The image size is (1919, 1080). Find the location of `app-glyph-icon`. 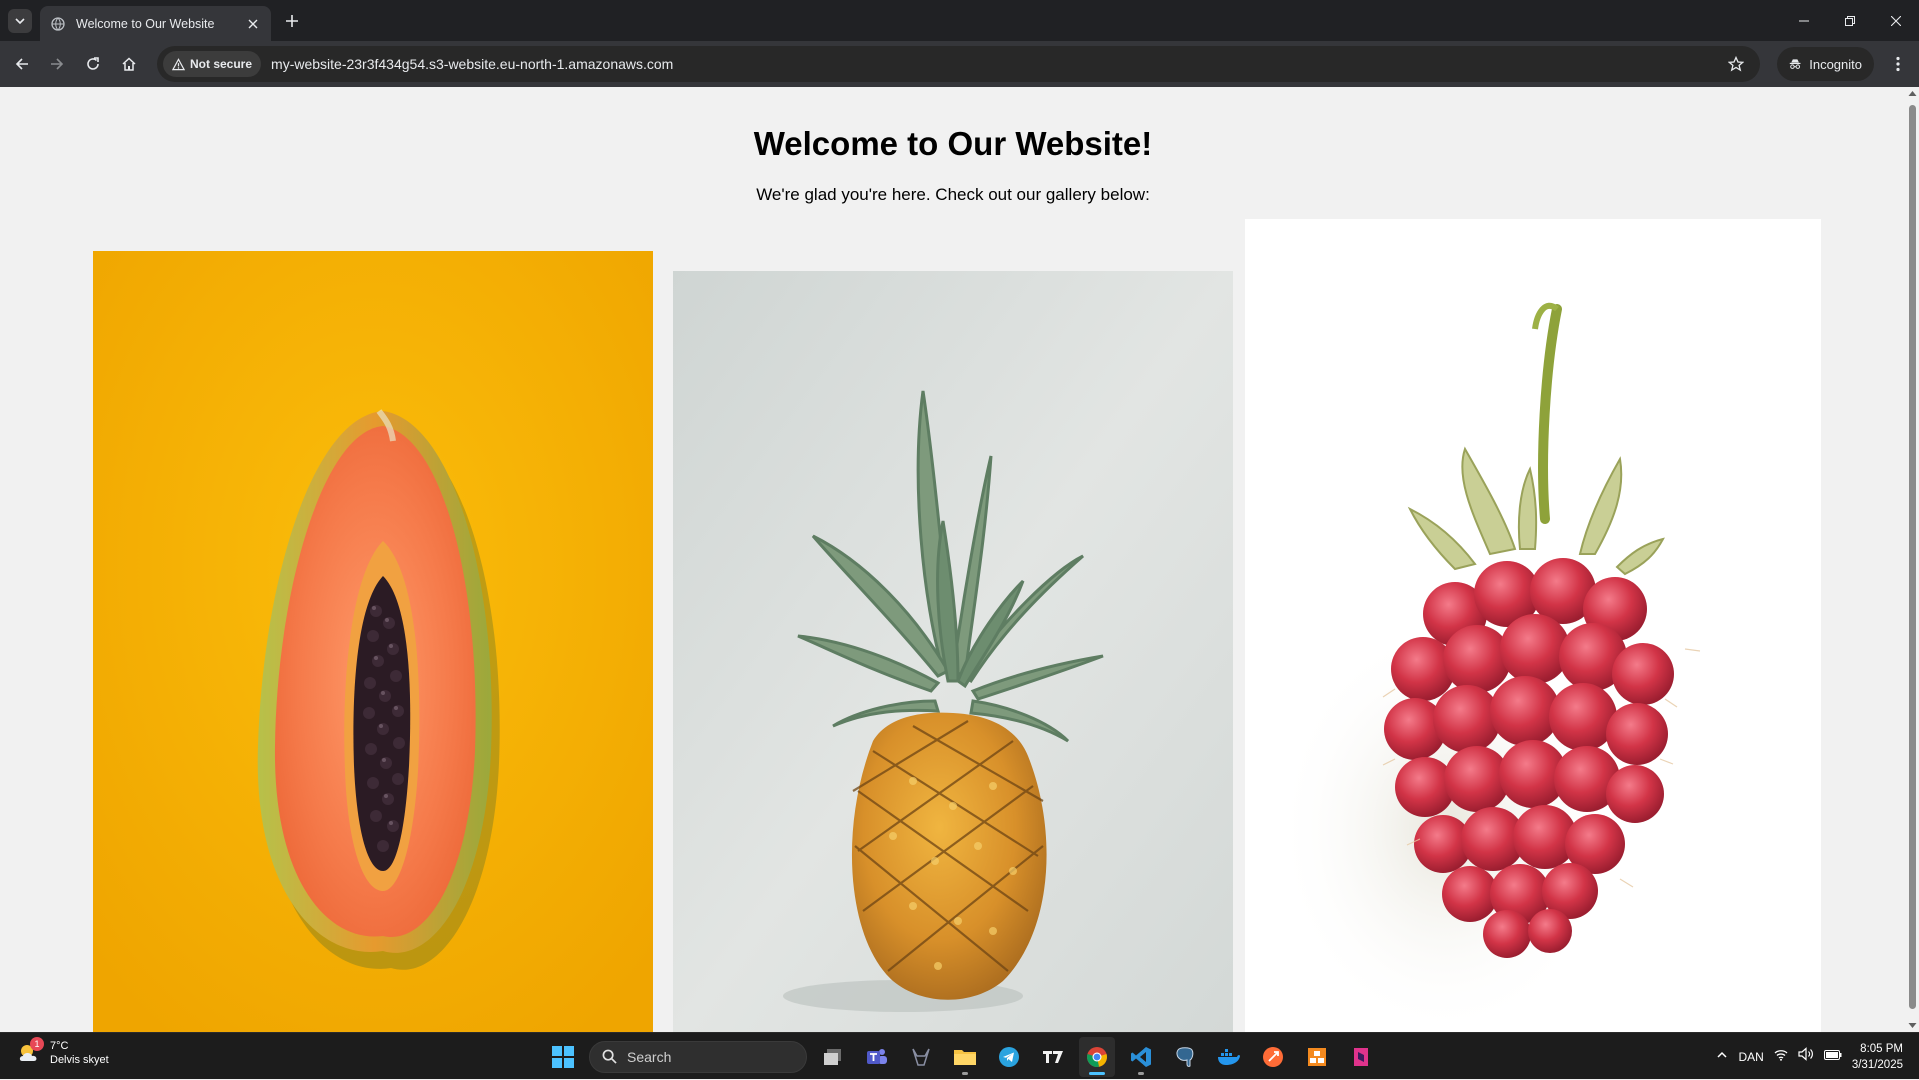

app-glyph-icon is located at coordinates (1361, 1056).